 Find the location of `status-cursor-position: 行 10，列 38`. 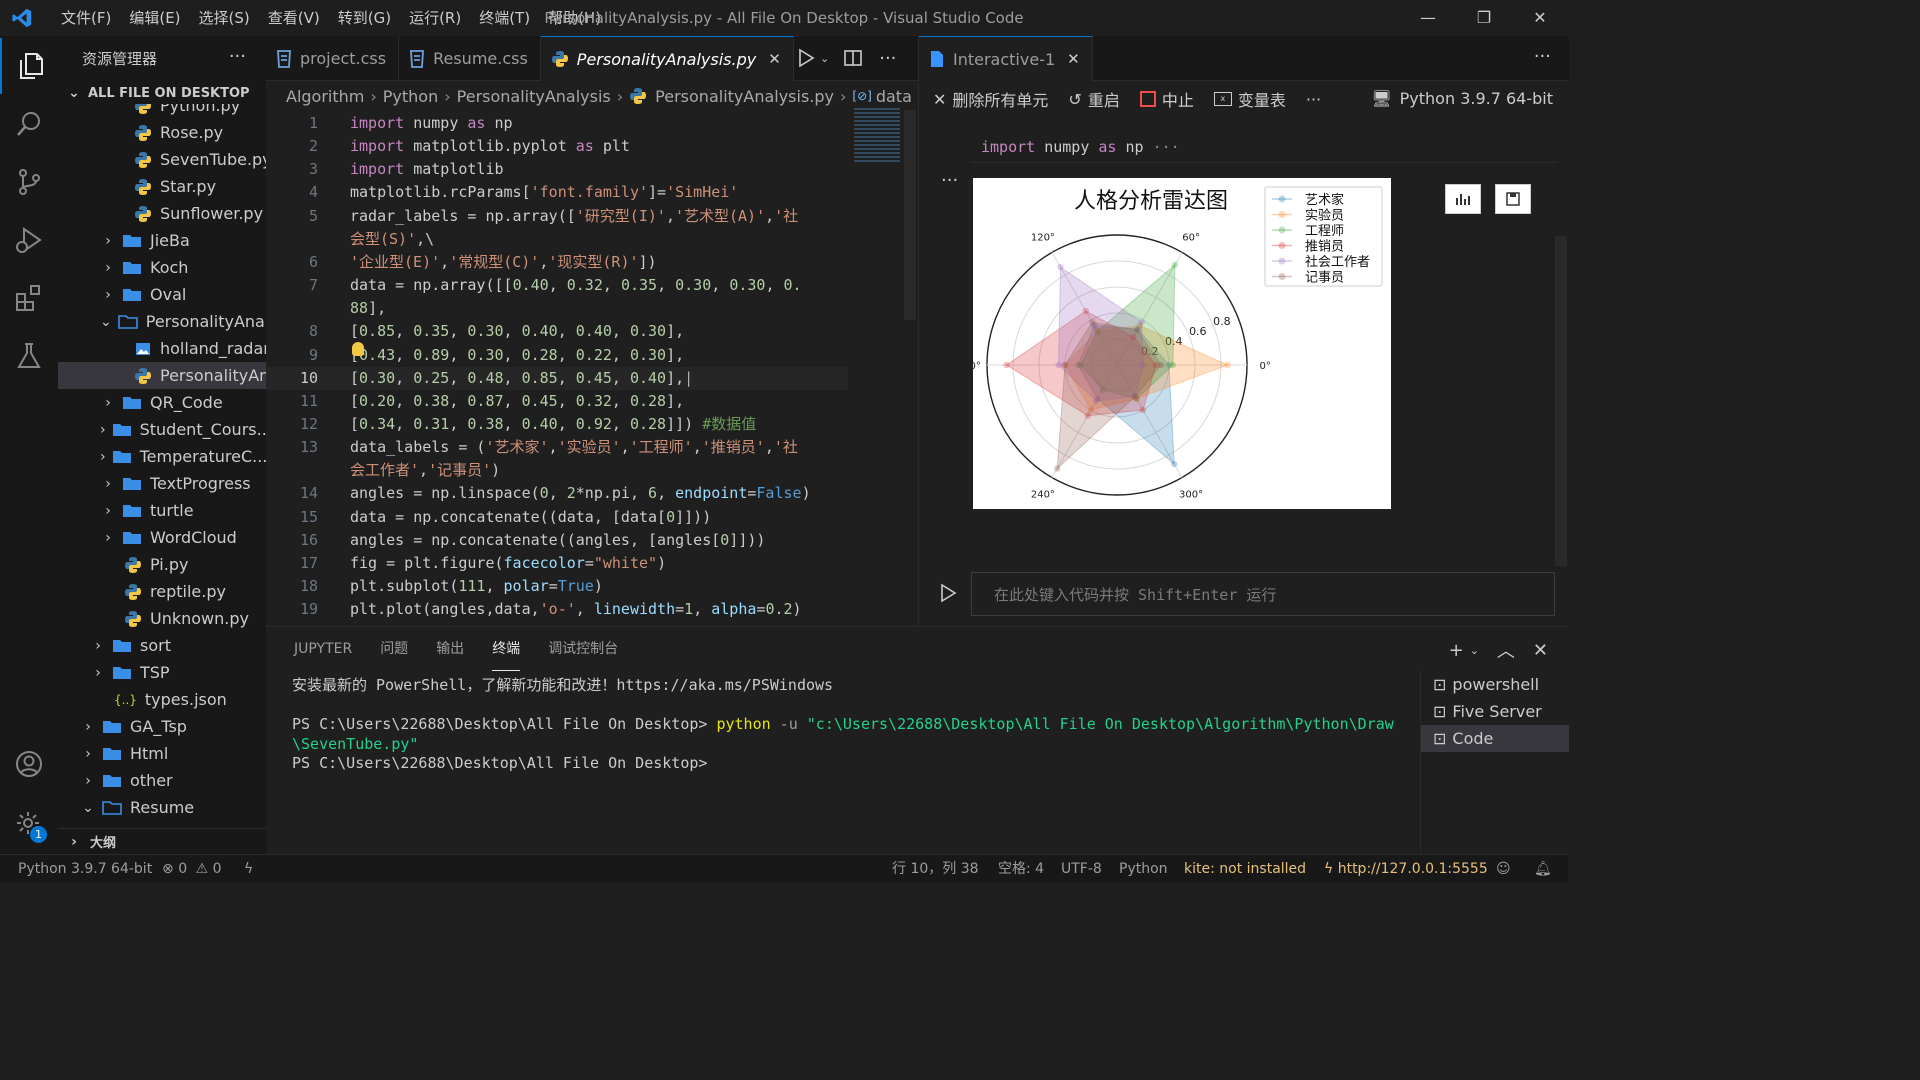

status-cursor-position: 行 10，列 38 is located at coordinates (935, 869).